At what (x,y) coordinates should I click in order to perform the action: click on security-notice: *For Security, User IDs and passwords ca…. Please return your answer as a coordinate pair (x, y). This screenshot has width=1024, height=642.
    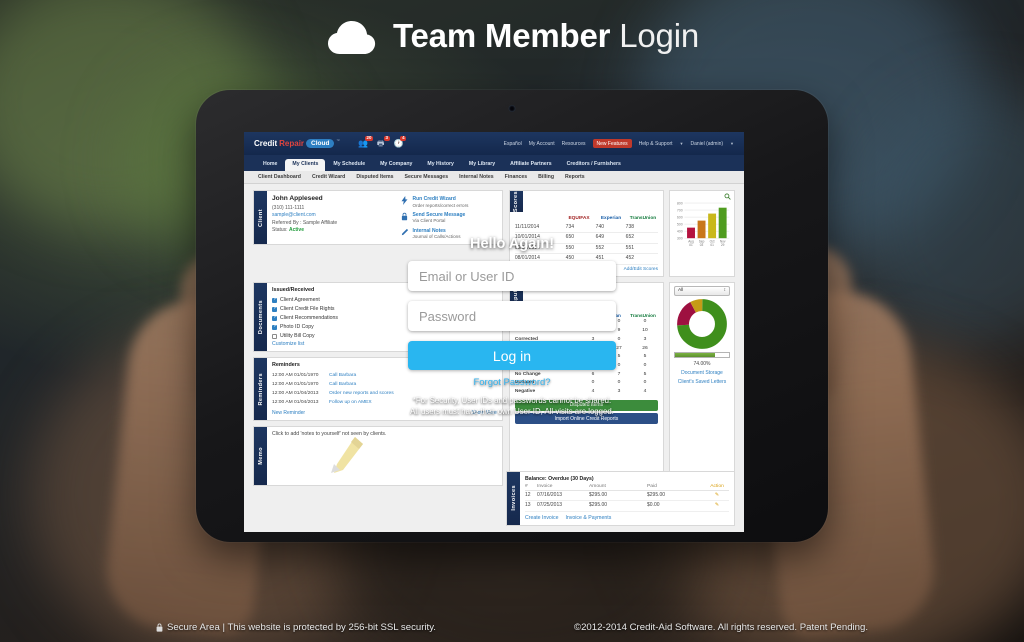
    Looking at the image, I should click on (512, 406).